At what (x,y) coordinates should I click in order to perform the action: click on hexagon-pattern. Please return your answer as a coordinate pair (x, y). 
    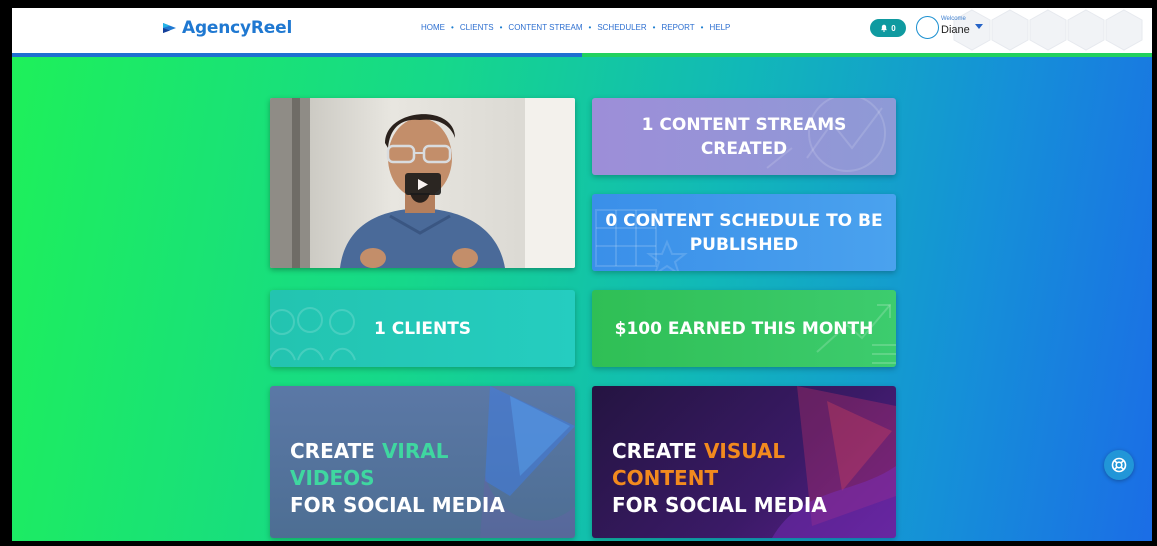
    Looking at the image, I should click on (1048, 30).